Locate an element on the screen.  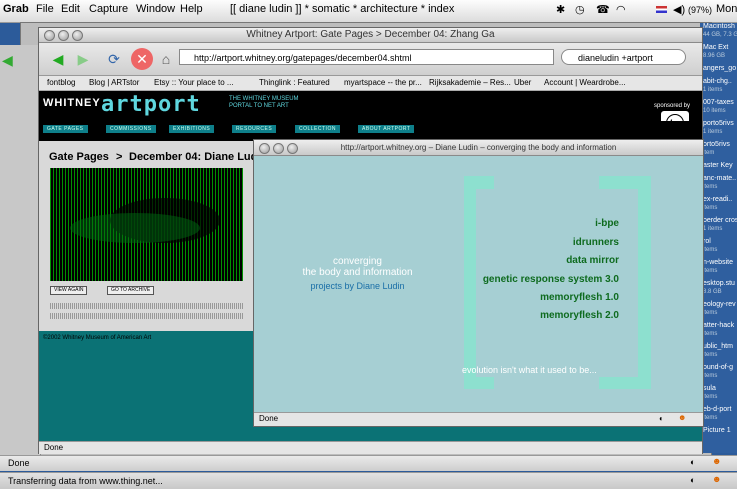
desktop-item: eb-d-port items is located at coordinates (720, 414).